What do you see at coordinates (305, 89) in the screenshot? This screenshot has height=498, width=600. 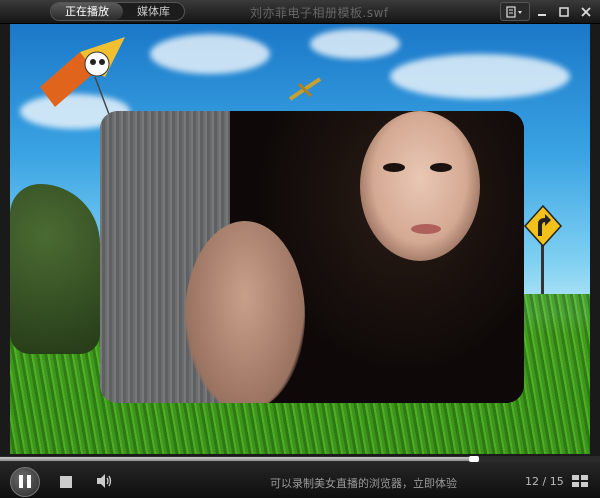 I see `toy-plane-image` at bounding box center [305, 89].